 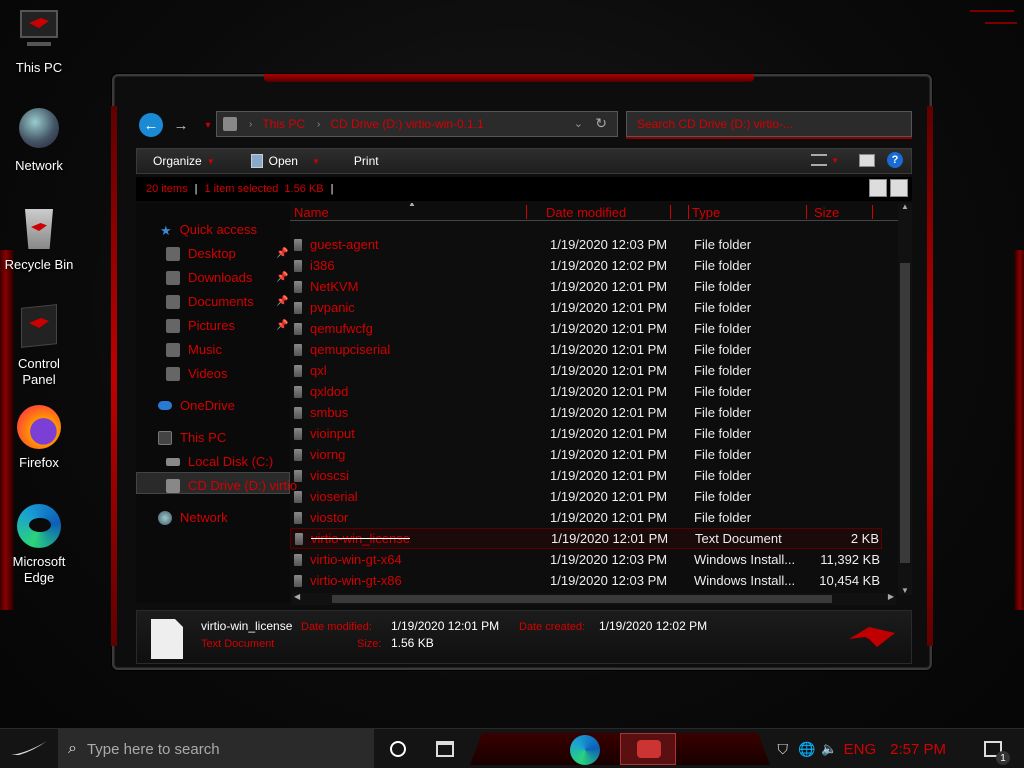 I want to click on row-name: qemupciserial, so click(x=350, y=349).